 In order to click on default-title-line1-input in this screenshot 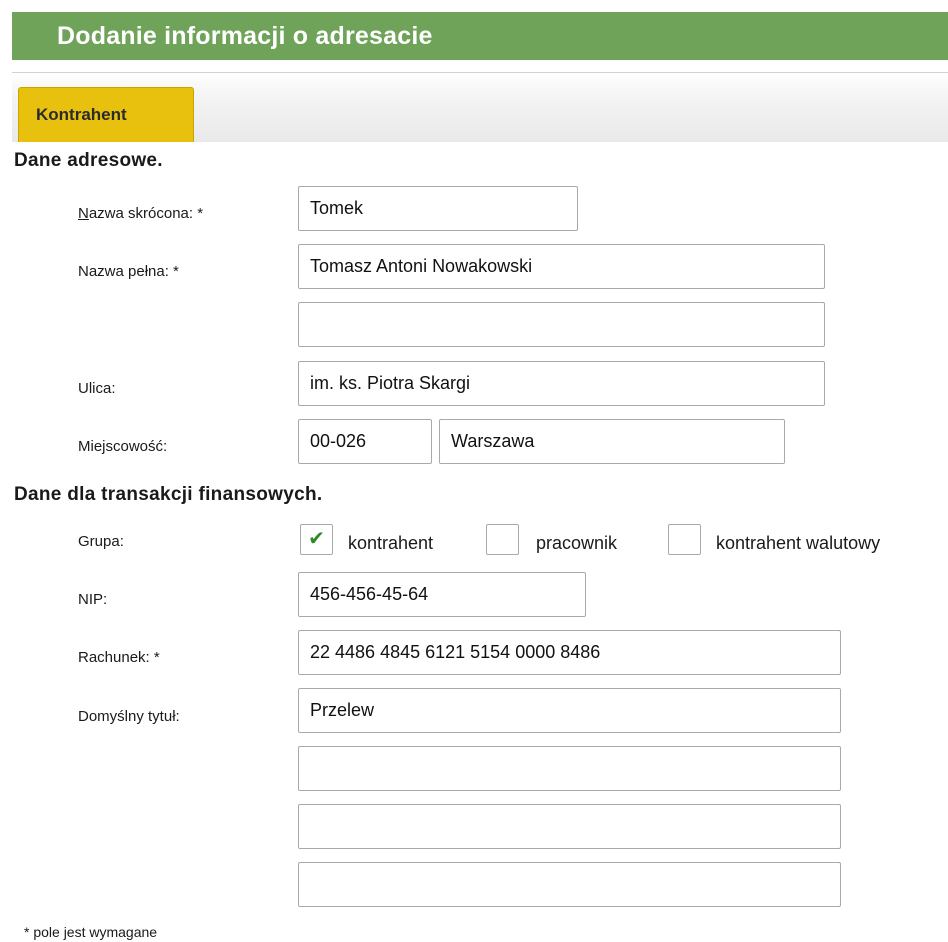, I will do `click(569, 710)`.